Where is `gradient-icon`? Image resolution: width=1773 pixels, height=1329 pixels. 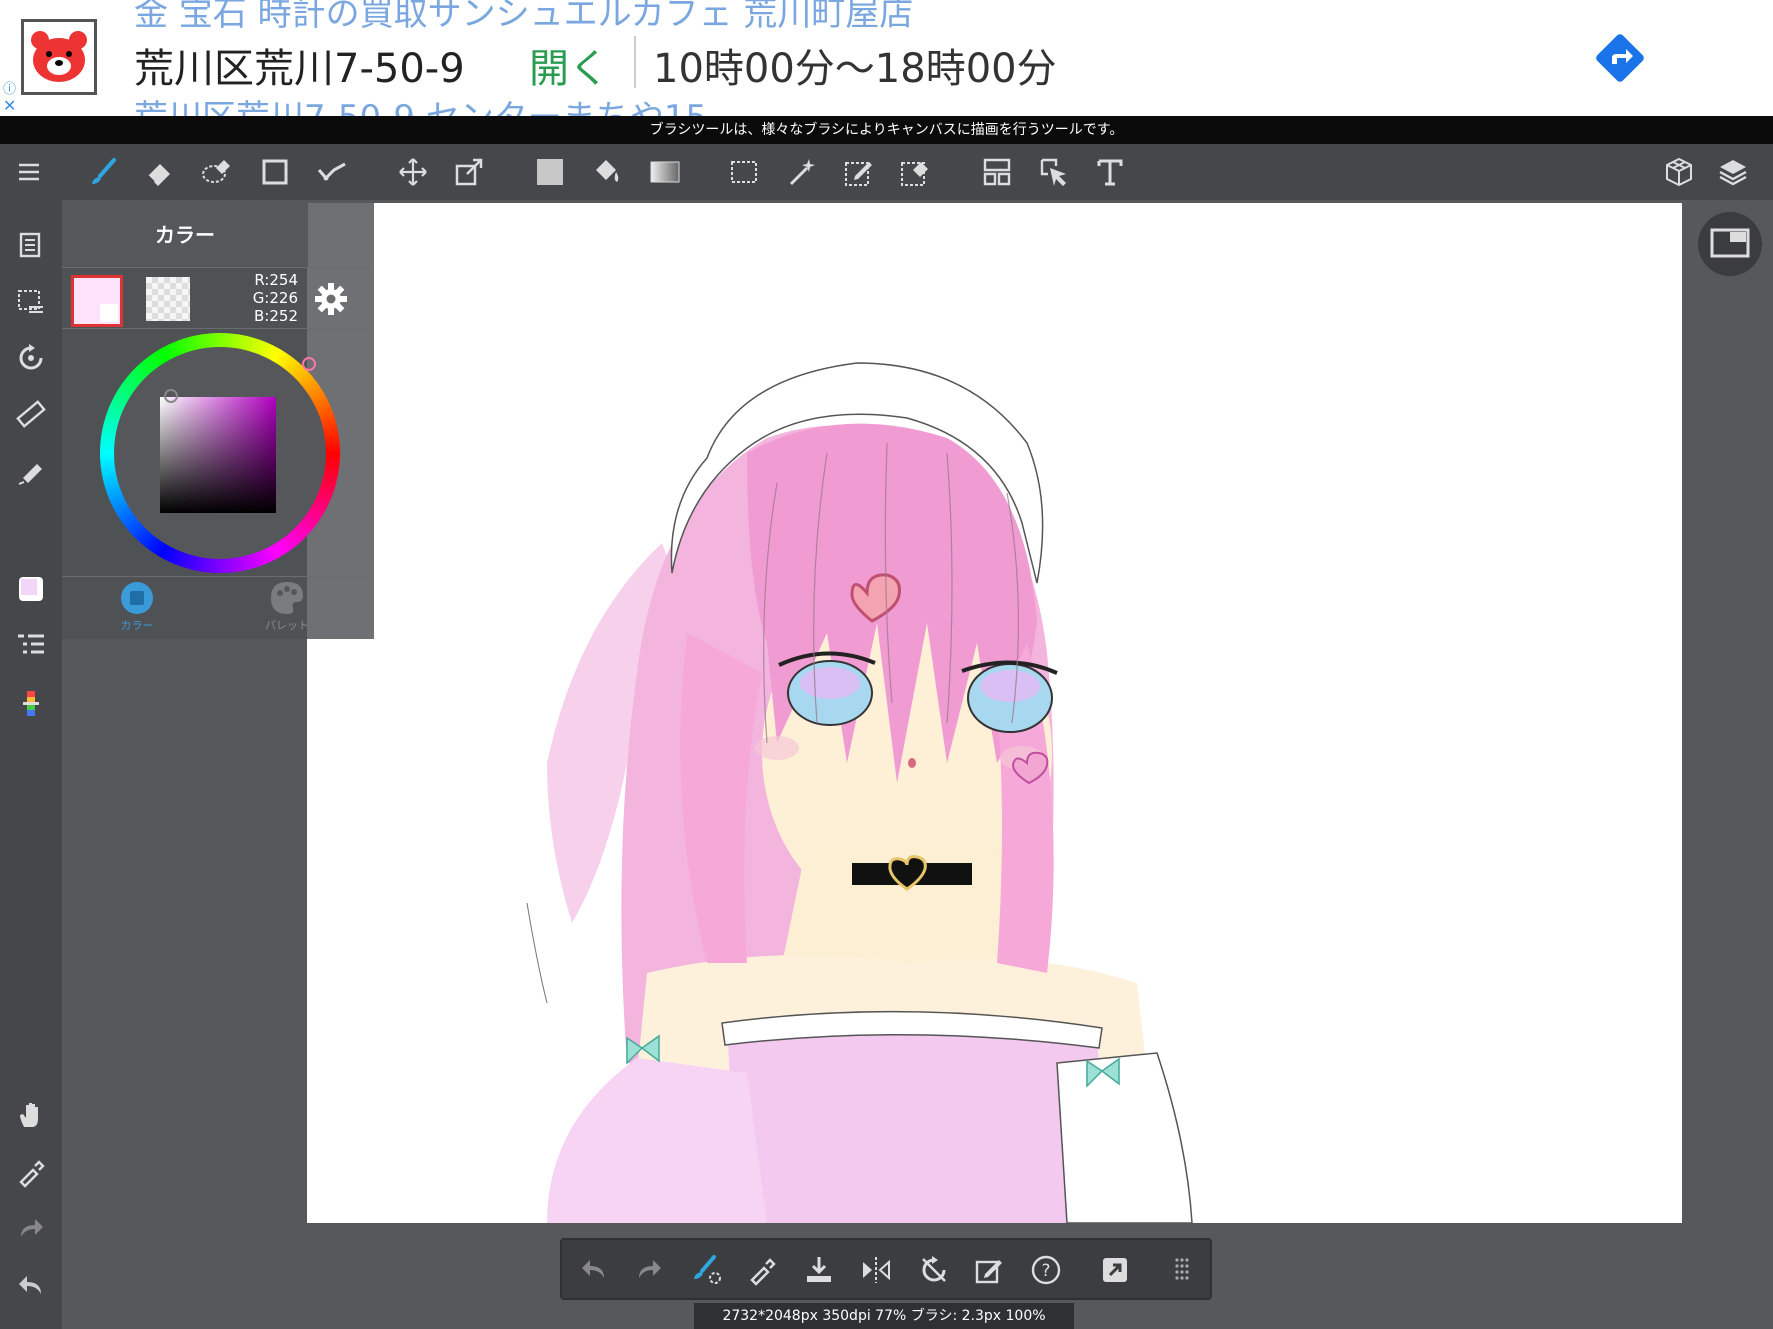
gradient-icon is located at coordinates (665, 172).